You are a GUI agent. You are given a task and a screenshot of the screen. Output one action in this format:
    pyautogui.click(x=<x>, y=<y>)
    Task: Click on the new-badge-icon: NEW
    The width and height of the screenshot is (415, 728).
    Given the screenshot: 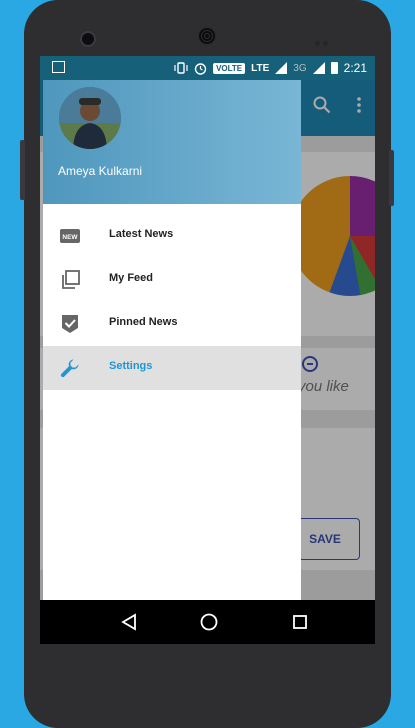 What is the action you would take?
    pyautogui.click(x=70, y=236)
    